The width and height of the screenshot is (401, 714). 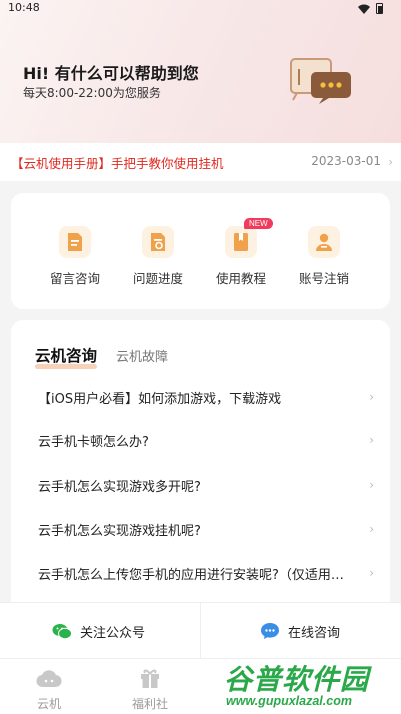 I want to click on faq-item: 云手机卡顿怎么办?, so click(x=203, y=440).